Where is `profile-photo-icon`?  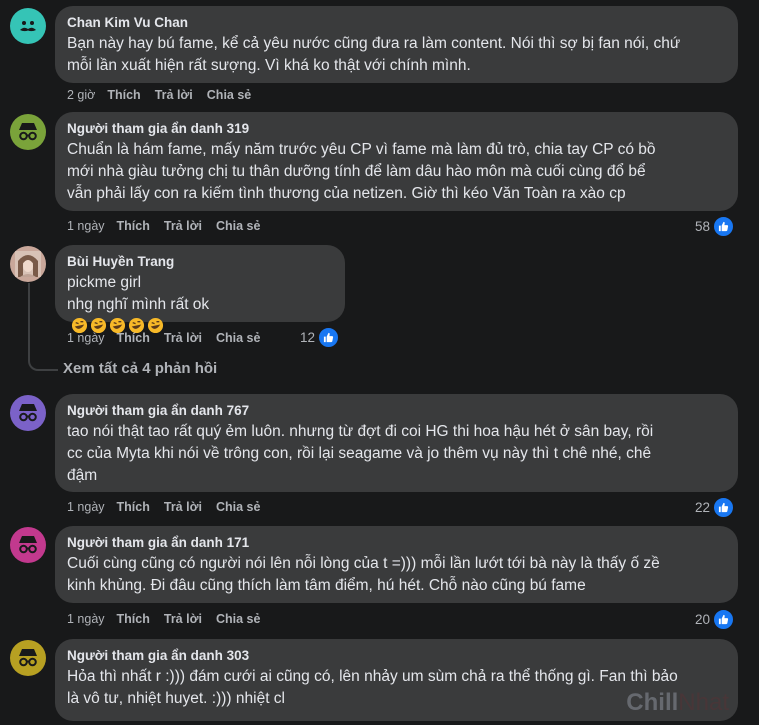 profile-photo-icon is located at coordinates (28, 264).